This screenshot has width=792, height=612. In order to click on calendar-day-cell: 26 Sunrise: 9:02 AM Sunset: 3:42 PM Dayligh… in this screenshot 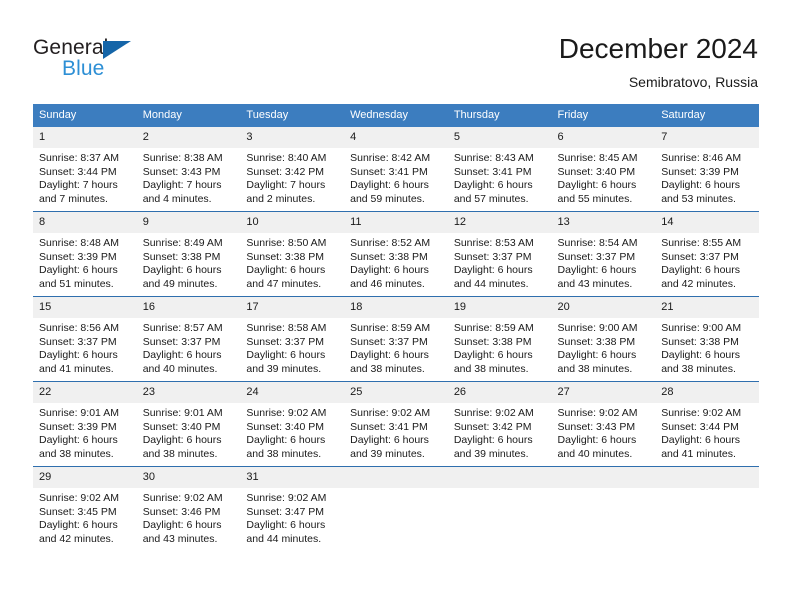, I will do `click(499, 424)`.